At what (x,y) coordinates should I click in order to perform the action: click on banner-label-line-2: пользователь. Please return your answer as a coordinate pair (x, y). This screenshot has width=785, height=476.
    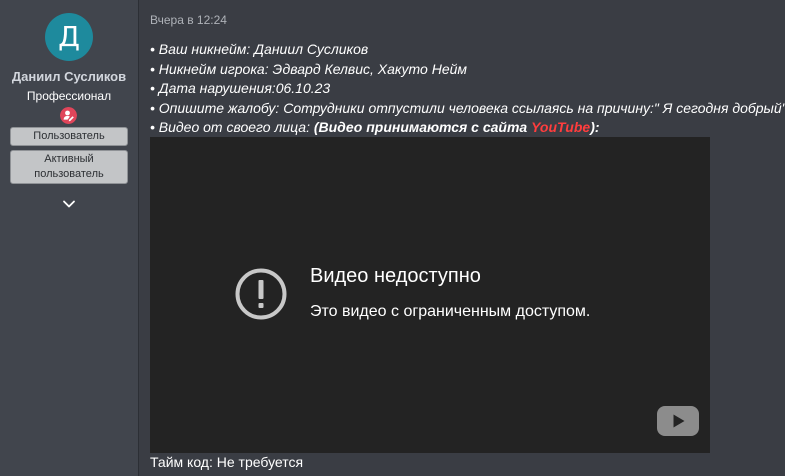
    Looking at the image, I should click on (69, 174).